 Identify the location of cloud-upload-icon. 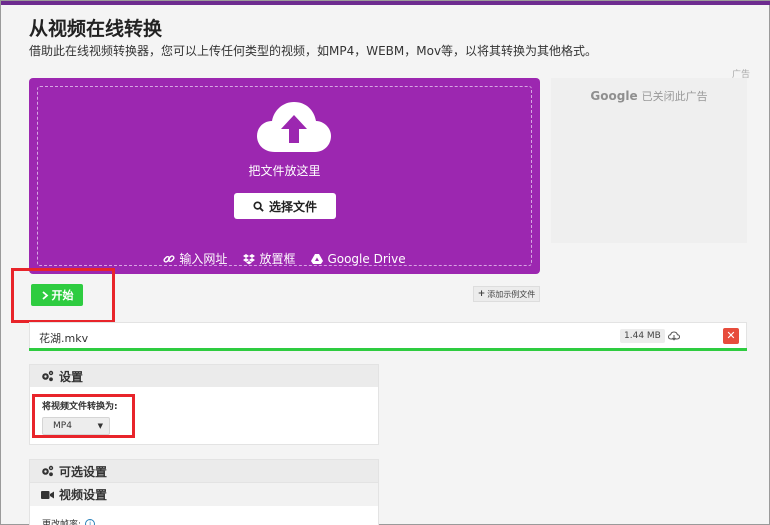
(294, 127).